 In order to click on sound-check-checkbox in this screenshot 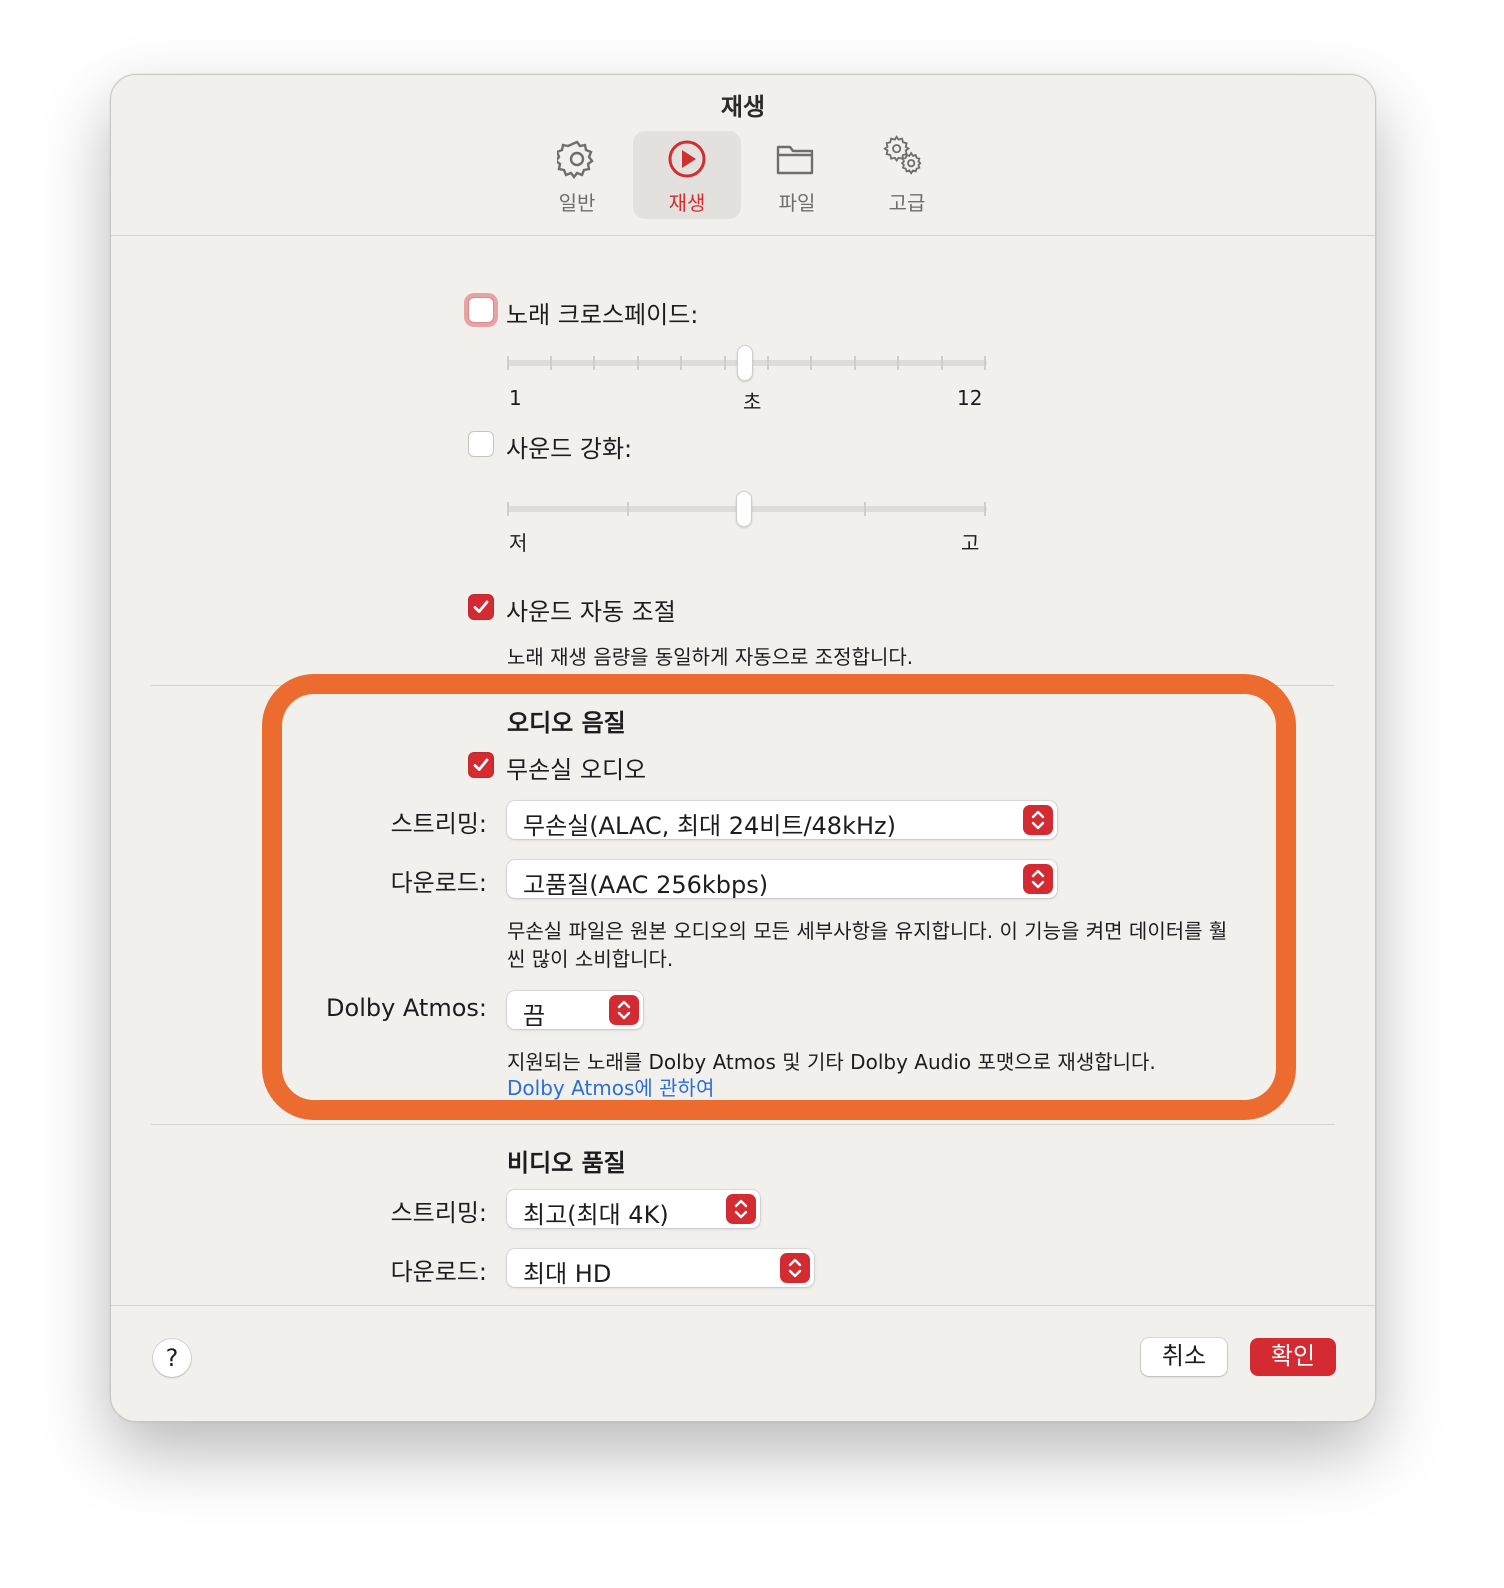, I will do `click(481, 607)`.